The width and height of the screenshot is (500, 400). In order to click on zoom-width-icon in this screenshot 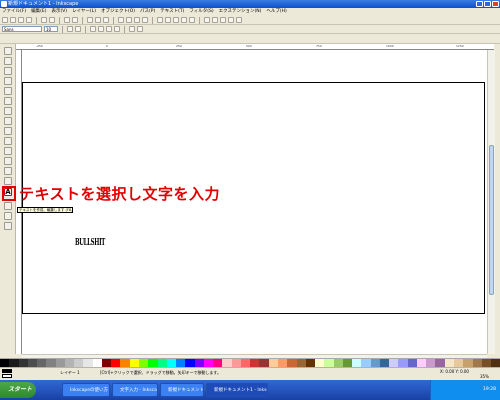, I will do `click(145, 20)`.